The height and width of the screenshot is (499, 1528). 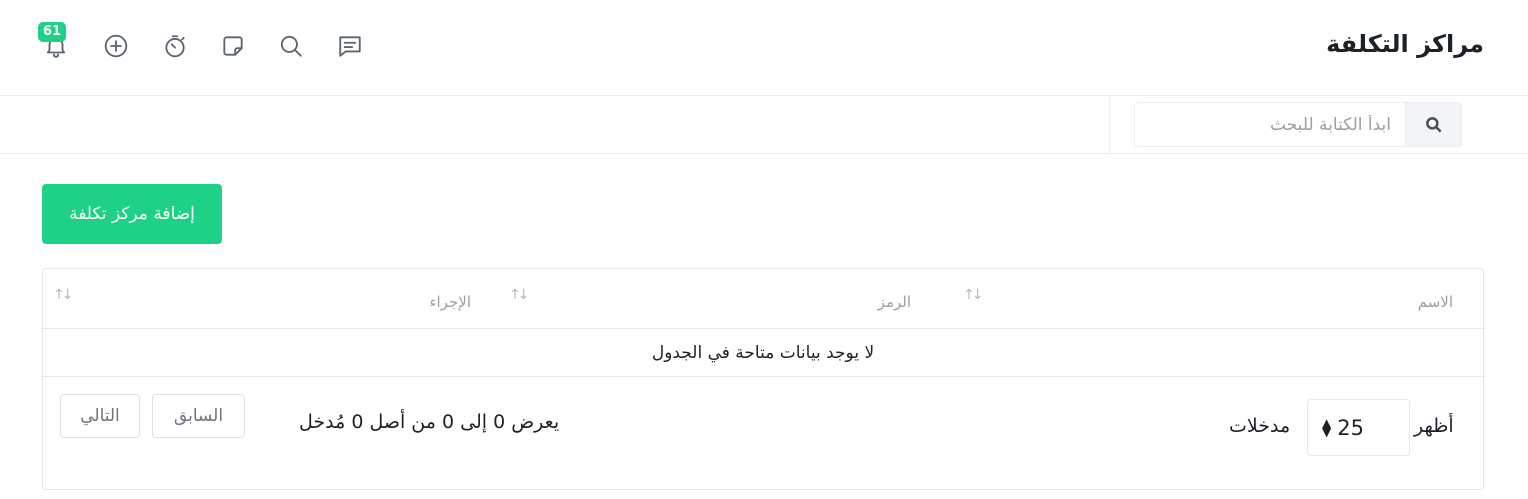 What do you see at coordinates (763, 299) in the screenshot?
I see `table-header: الاسم ↓↑ الرمز ↓↑ الإجراء ↓↑` at bounding box center [763, 299].